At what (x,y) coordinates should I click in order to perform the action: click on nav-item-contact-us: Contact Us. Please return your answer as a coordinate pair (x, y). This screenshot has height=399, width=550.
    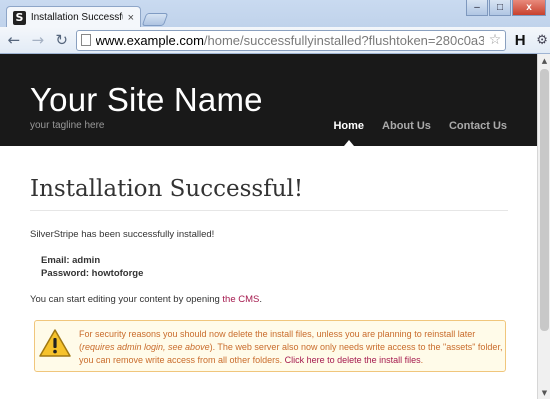
    Looking at the image, I should click on (478, 126).